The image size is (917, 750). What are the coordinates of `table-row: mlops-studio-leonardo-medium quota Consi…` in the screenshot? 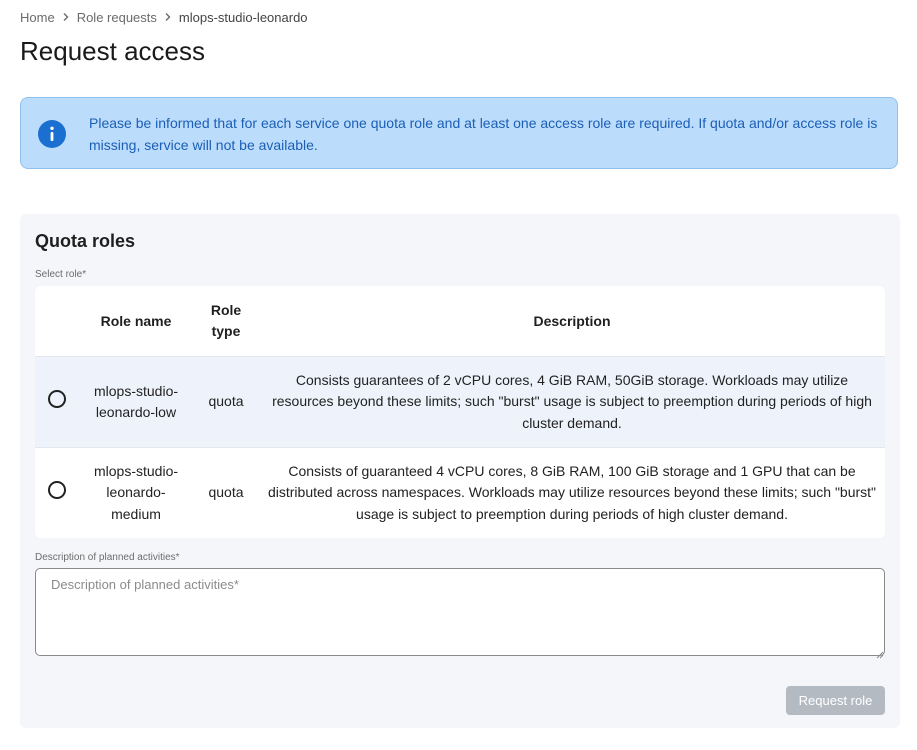 It's located at (460, 492).